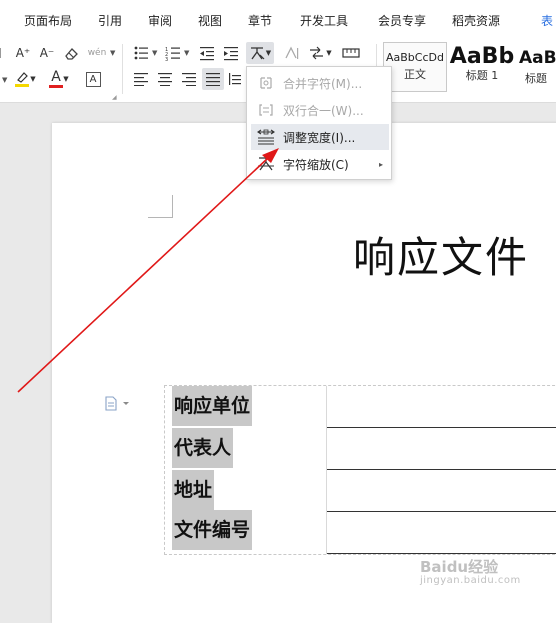 Image resolution: width=556 pixels, height=623 pixels. I want to click on baidu-watermark: Baidu经验 jingyan.baidu.com, so click(470, 572).